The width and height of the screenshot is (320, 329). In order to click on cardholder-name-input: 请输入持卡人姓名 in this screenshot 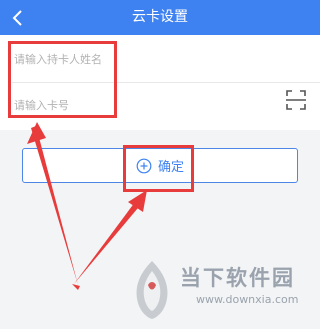, I will do `click(58, 59)`.